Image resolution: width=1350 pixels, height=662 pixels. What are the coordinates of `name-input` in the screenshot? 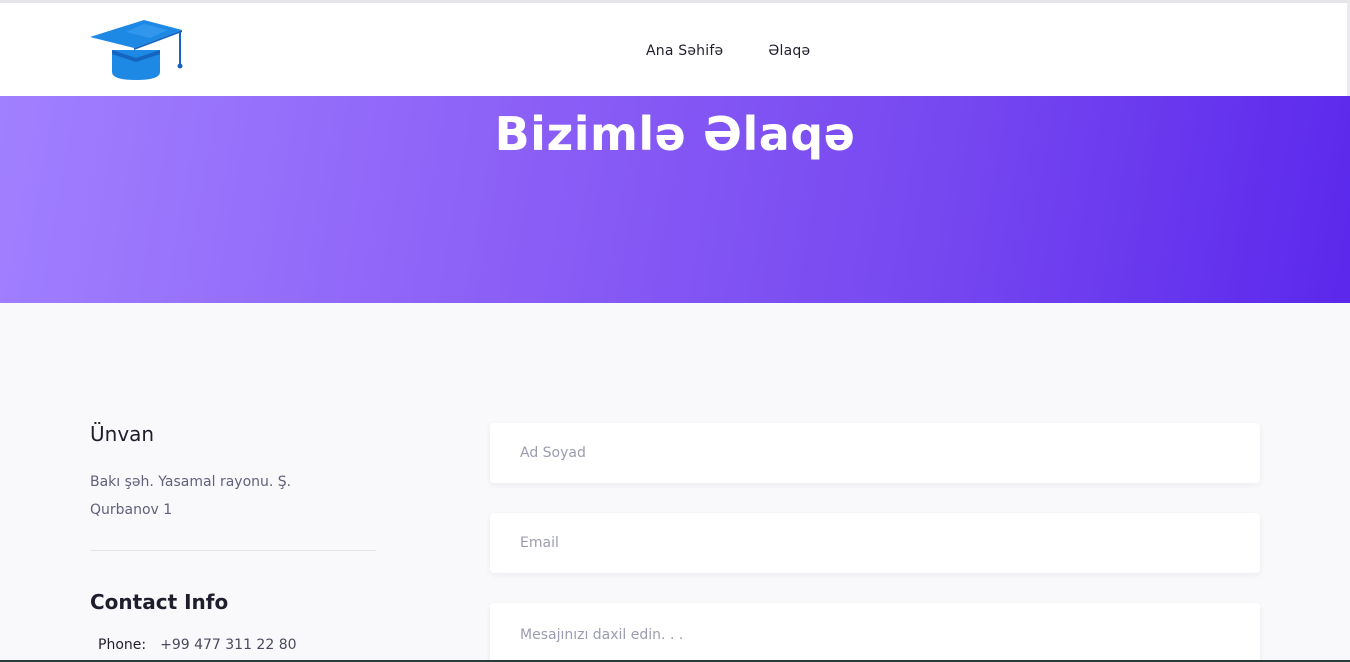 It's located at (875, 453).